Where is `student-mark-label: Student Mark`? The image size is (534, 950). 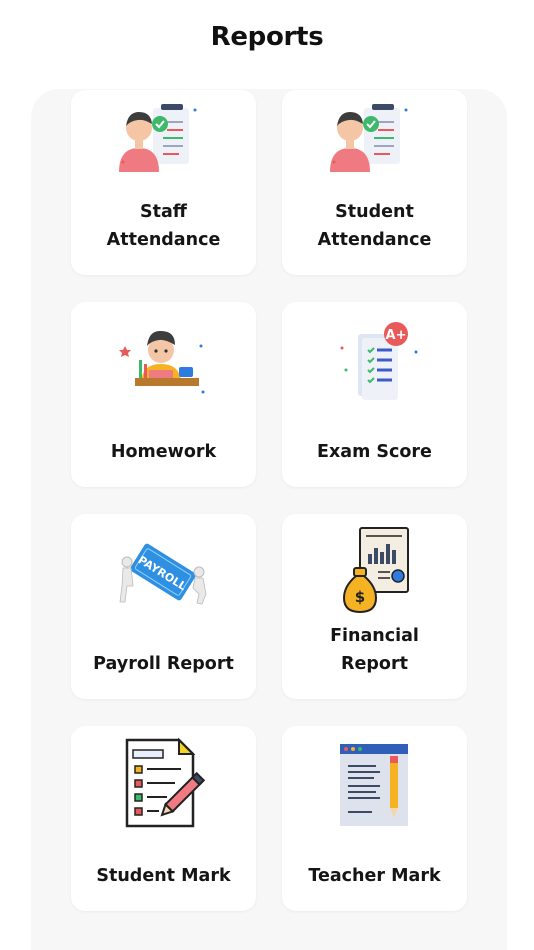
student-mark-label: Student Mark is located at coordinates (163, 876).